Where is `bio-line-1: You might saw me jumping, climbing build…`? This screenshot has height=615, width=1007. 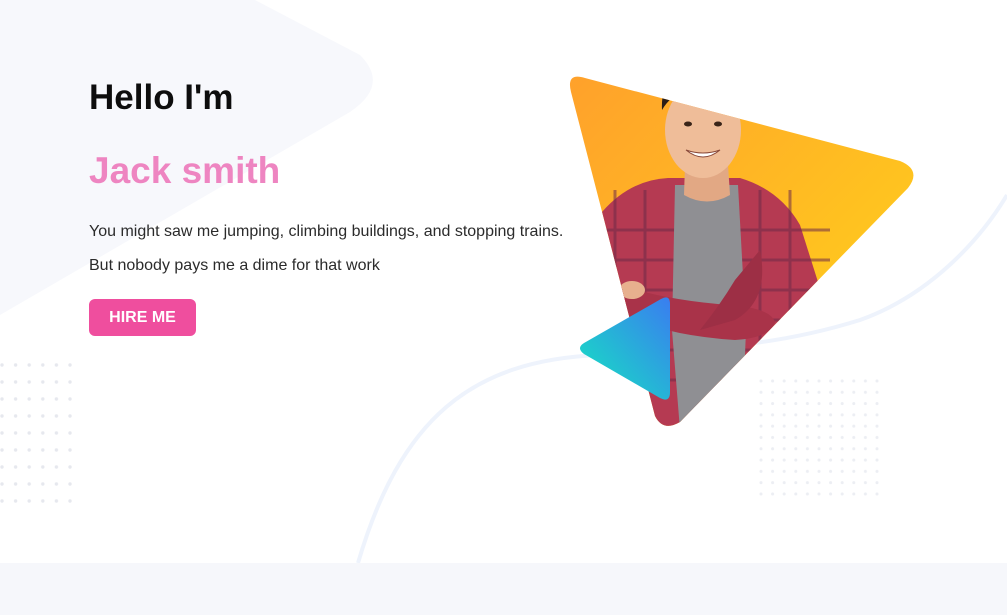 bio-line-1: You might saw me jumping, climbing build… is located at coordinates (326, 231).